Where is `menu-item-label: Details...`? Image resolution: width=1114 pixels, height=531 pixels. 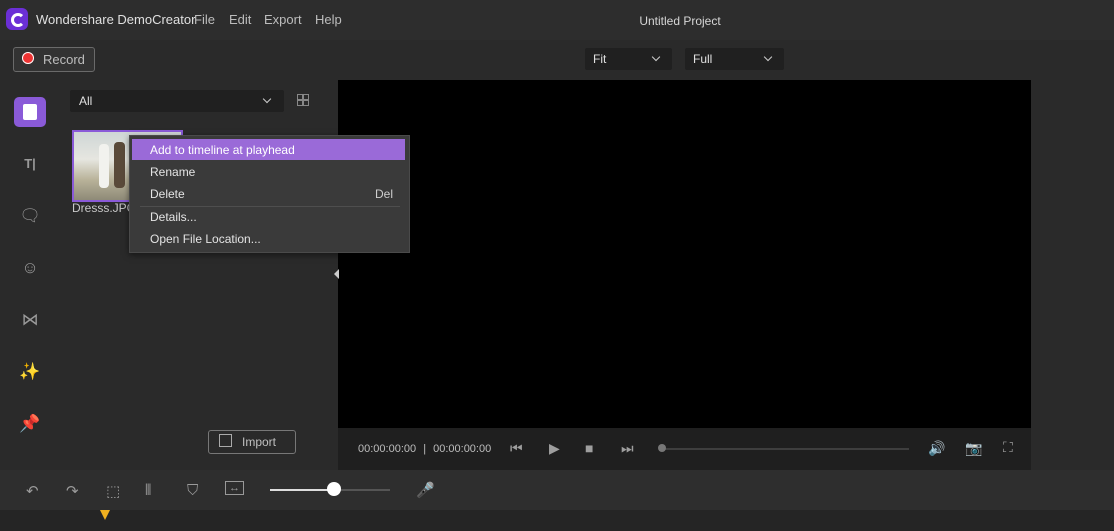 menu-item-label: Details... is located at coordinates (173, 217).